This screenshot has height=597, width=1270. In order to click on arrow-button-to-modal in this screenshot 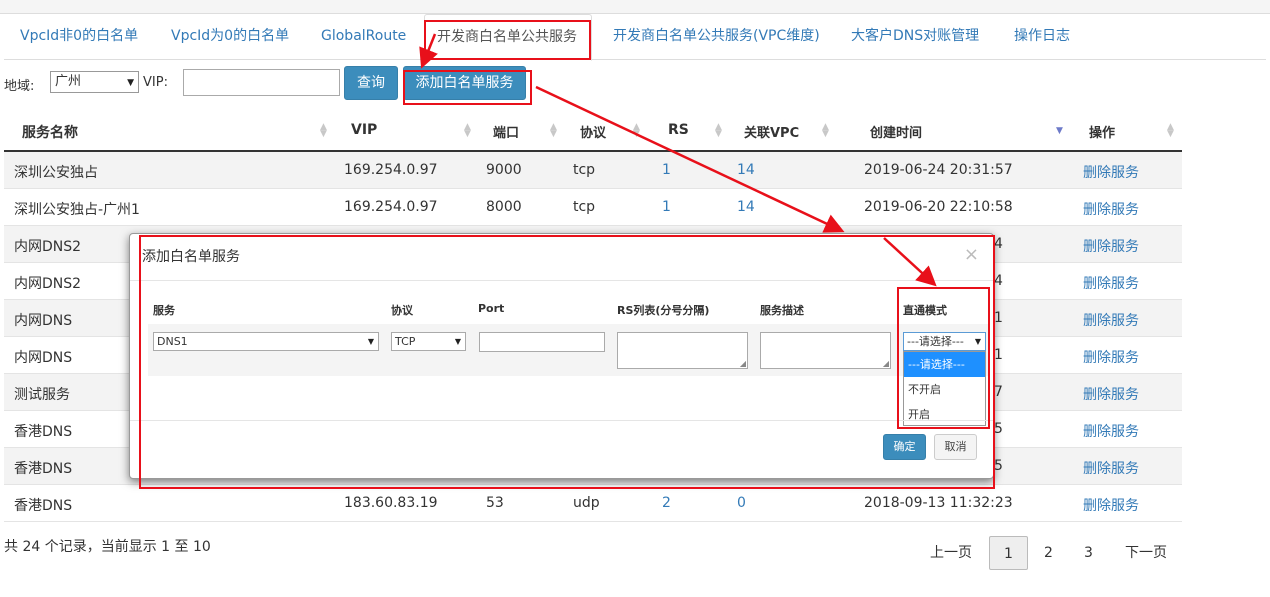, I will do `click(690, 159)`.